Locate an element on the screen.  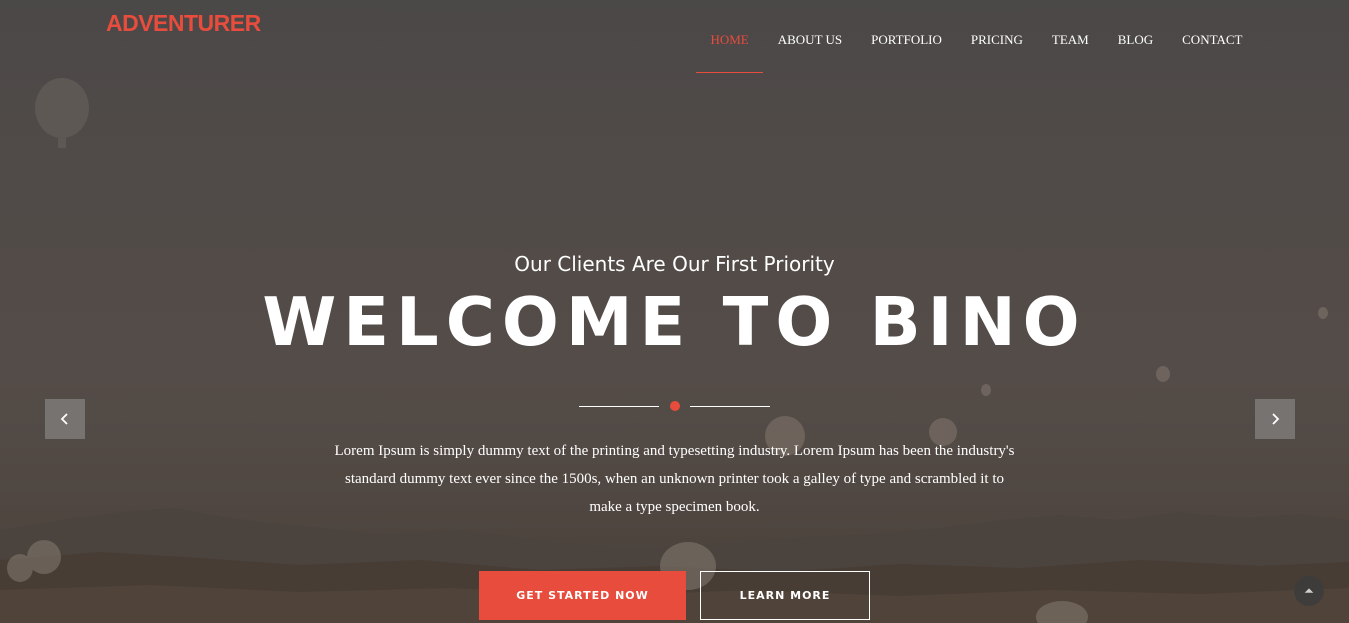
carousel-next-button is located at coordinates (1275, 419).